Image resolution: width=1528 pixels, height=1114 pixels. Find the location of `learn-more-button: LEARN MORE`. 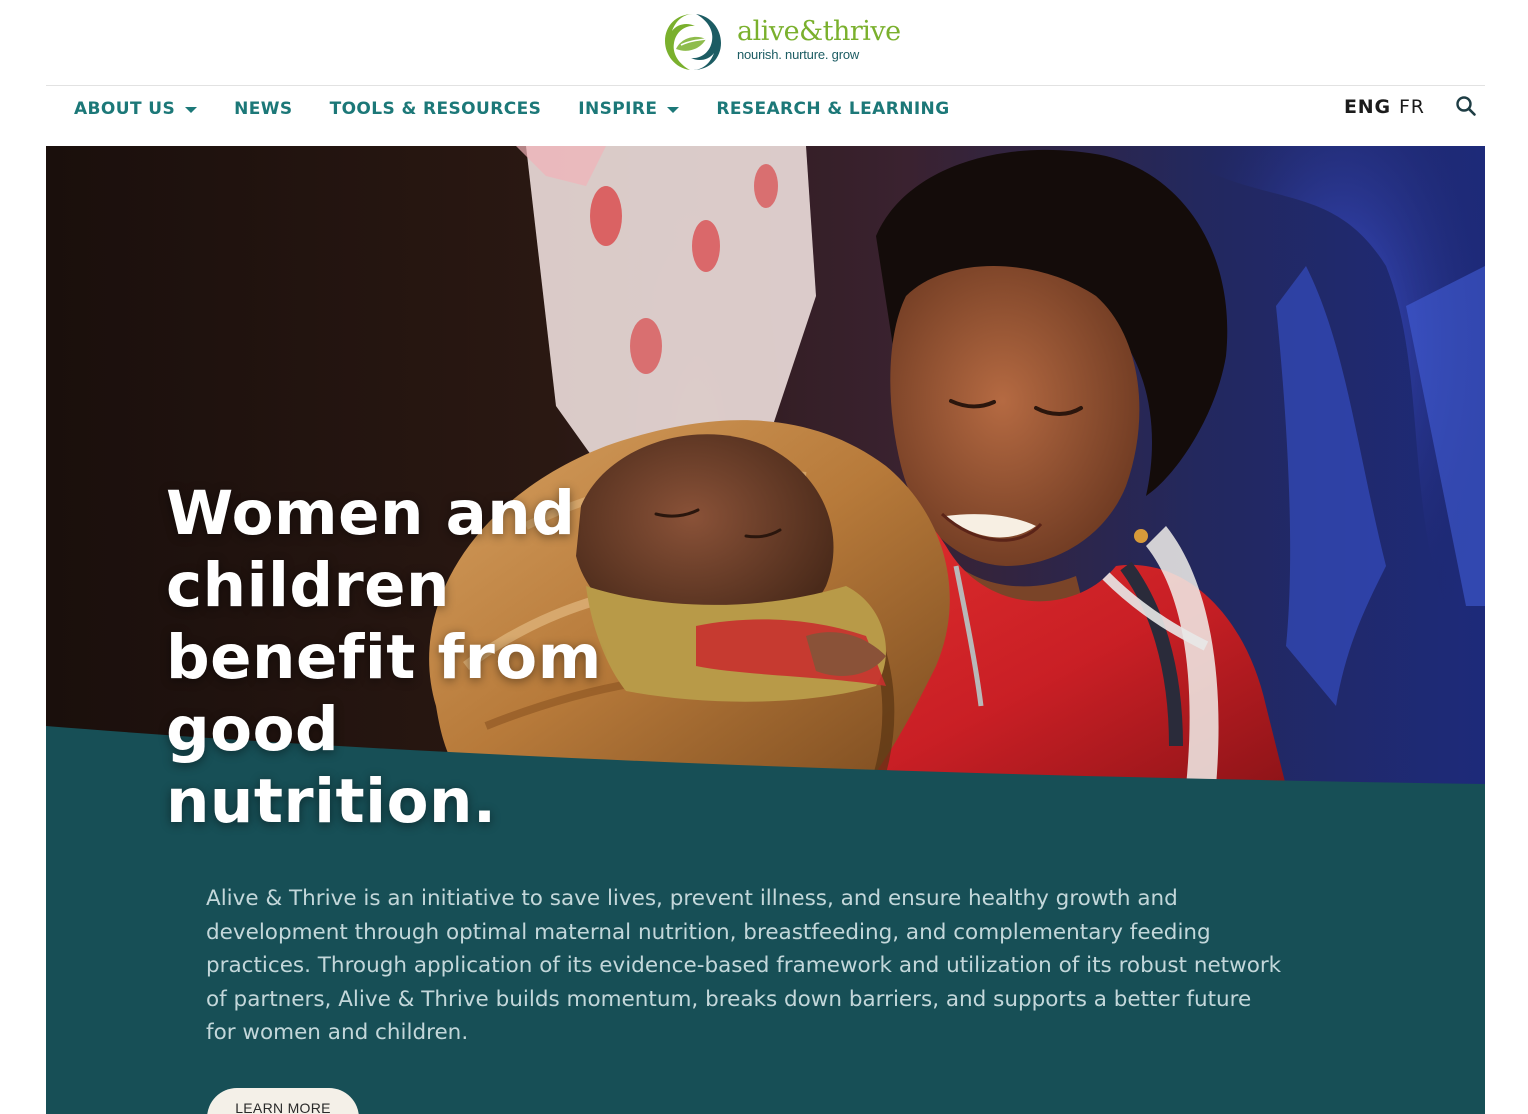

learn-more-button: LEARN MORE is located at coordinates (283, 1101).